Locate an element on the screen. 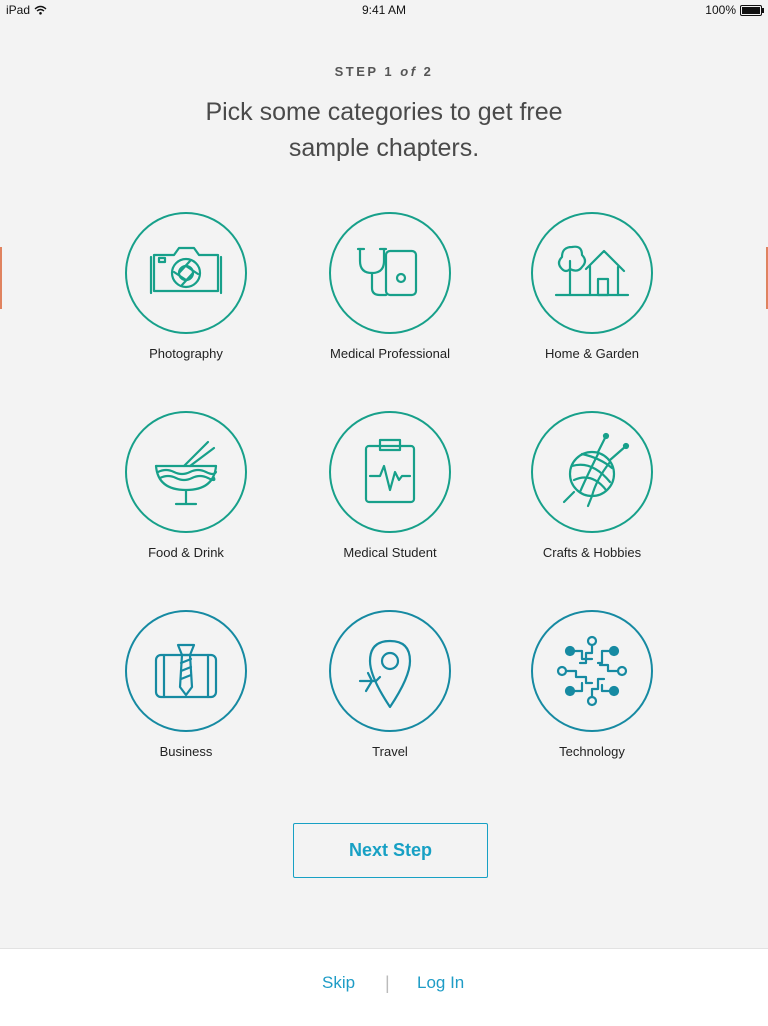 The height and width of the screenshot is (1026, 768). status-bar: iPad 9:41 AM 100% is located at coordinates (384, 10).